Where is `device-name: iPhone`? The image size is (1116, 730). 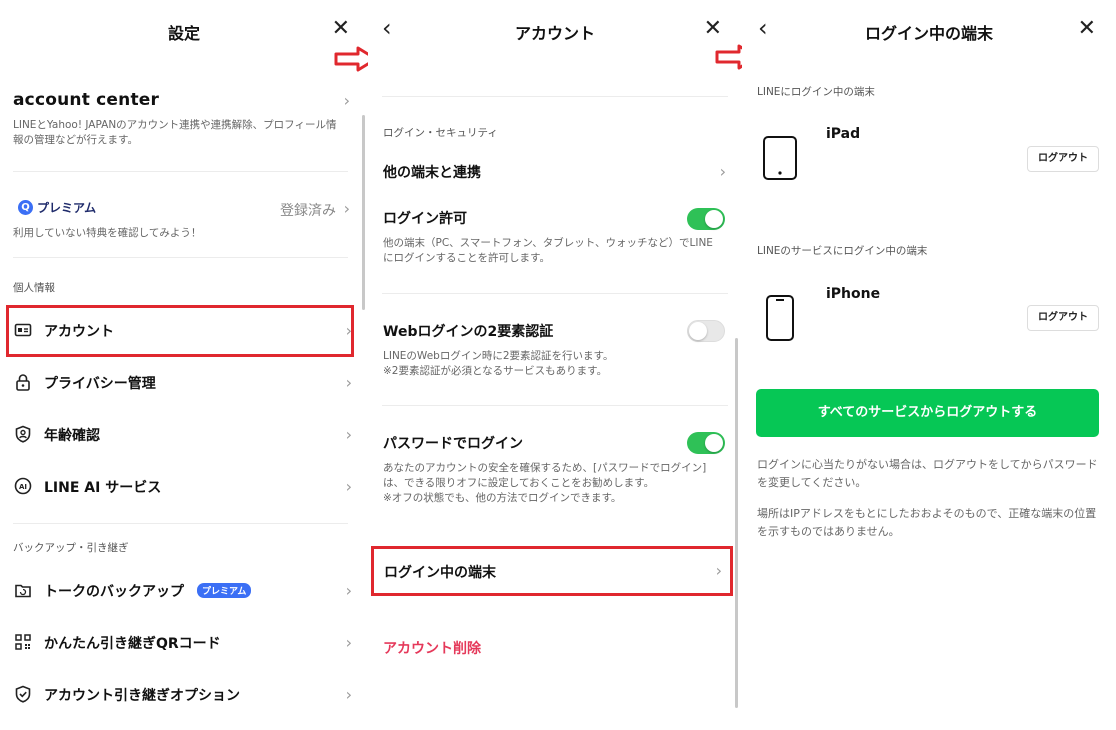
device-name: iPhone is located at coordinates (853, 294).